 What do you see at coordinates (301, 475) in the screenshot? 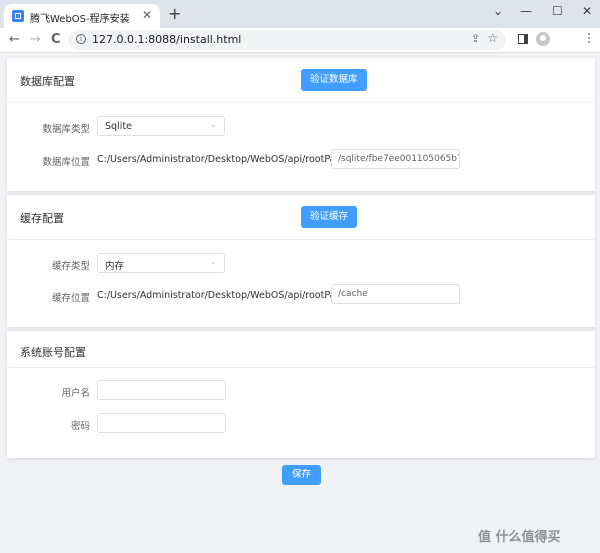
I see `save-button: 保存` at bounding box center [301, 475].